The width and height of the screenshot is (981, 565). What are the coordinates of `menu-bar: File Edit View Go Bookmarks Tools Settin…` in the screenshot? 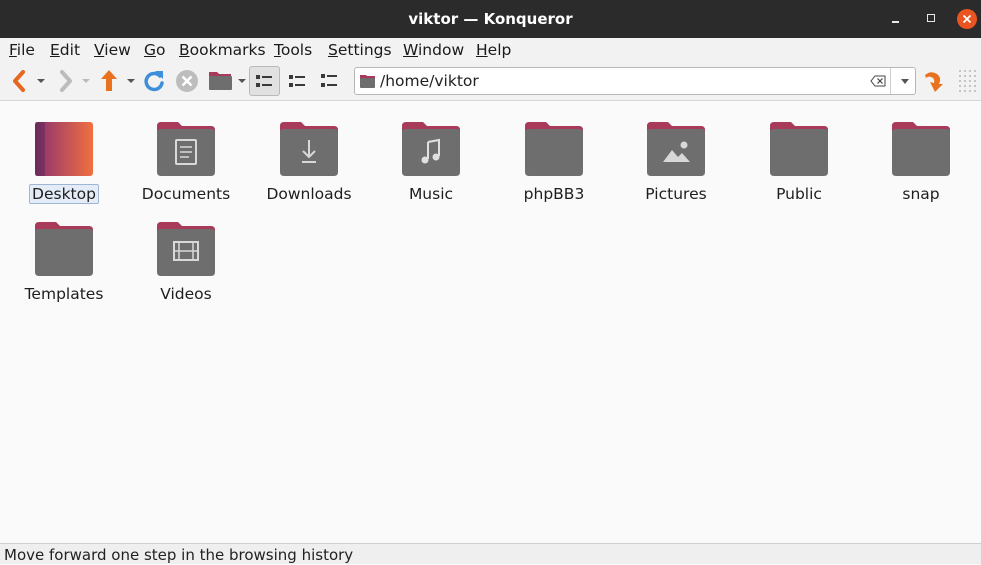 It's located at (490, 50).